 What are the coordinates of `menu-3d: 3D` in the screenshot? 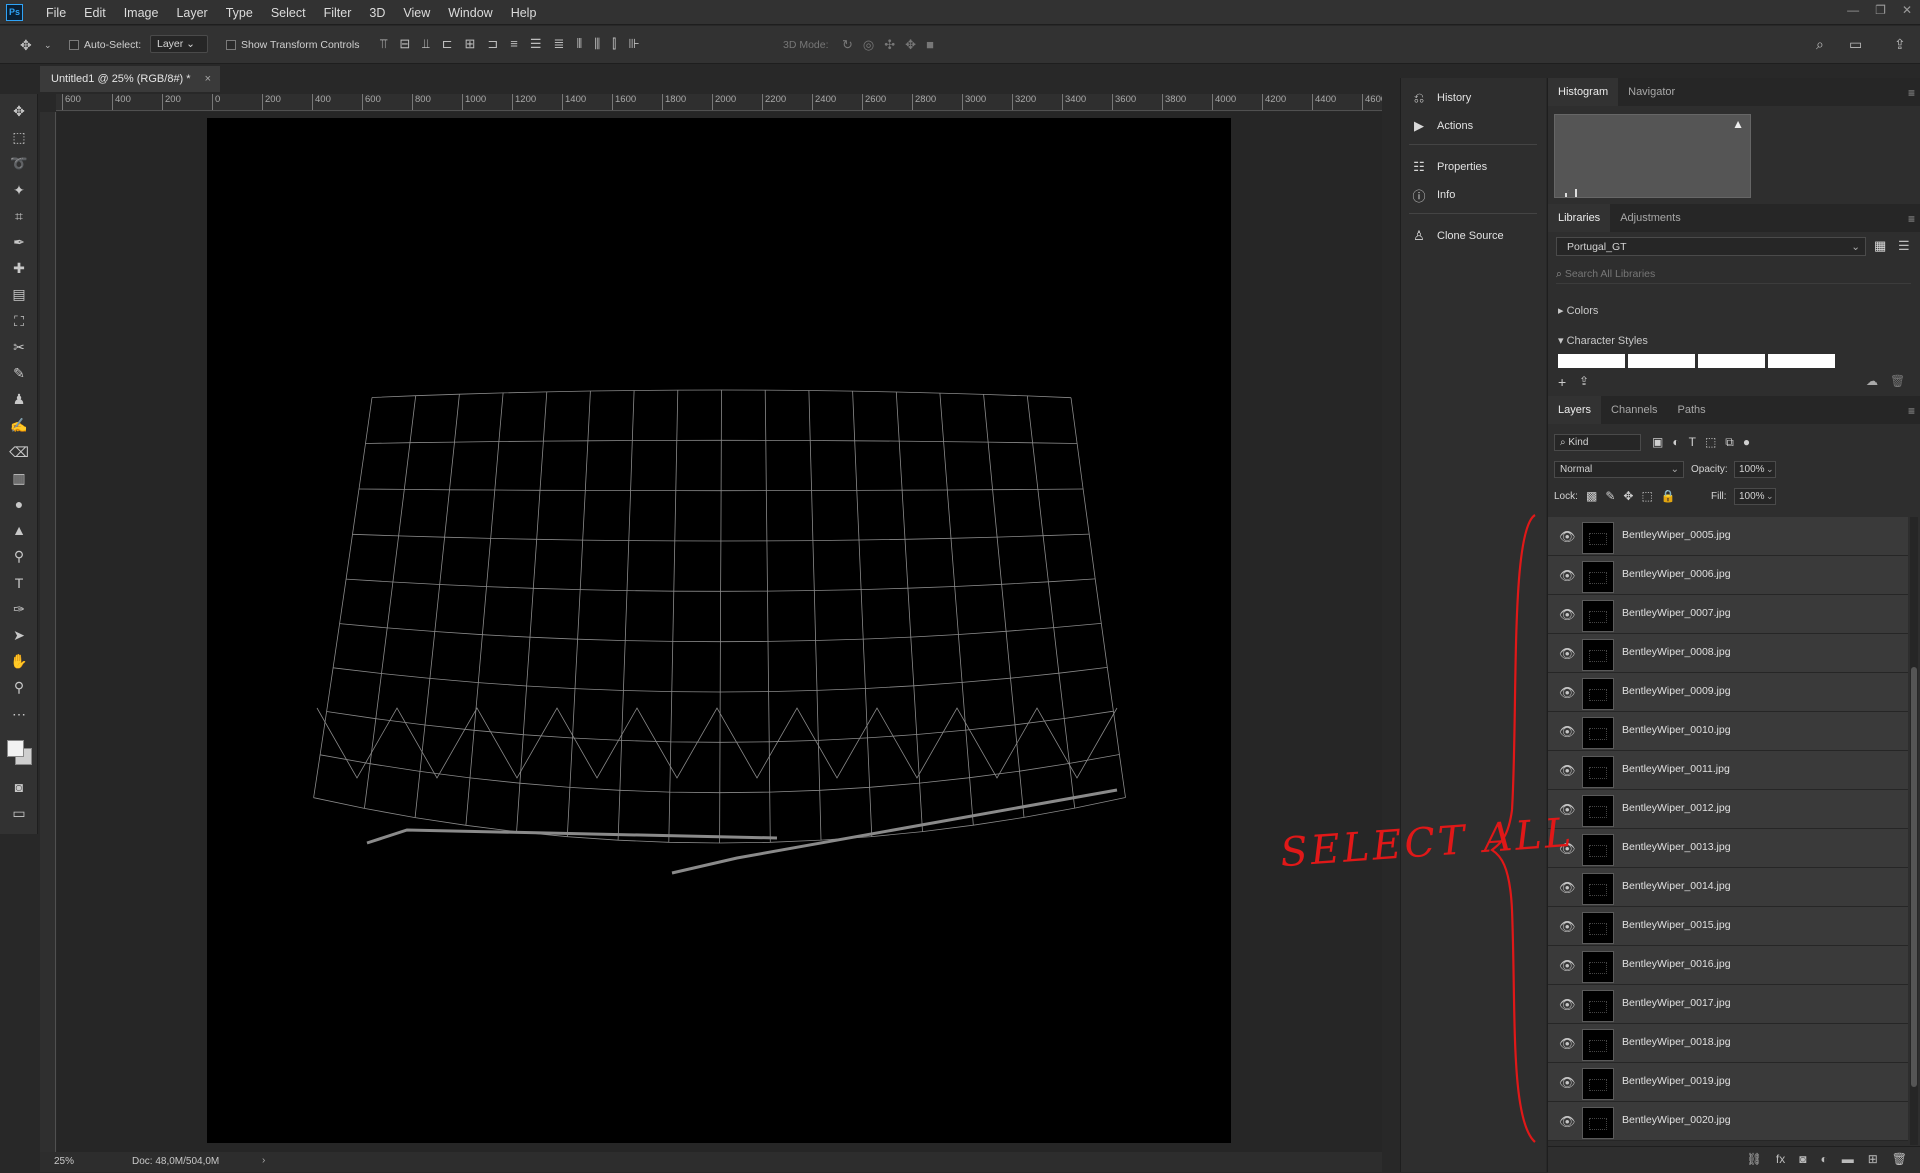 It's located at (377, 13).